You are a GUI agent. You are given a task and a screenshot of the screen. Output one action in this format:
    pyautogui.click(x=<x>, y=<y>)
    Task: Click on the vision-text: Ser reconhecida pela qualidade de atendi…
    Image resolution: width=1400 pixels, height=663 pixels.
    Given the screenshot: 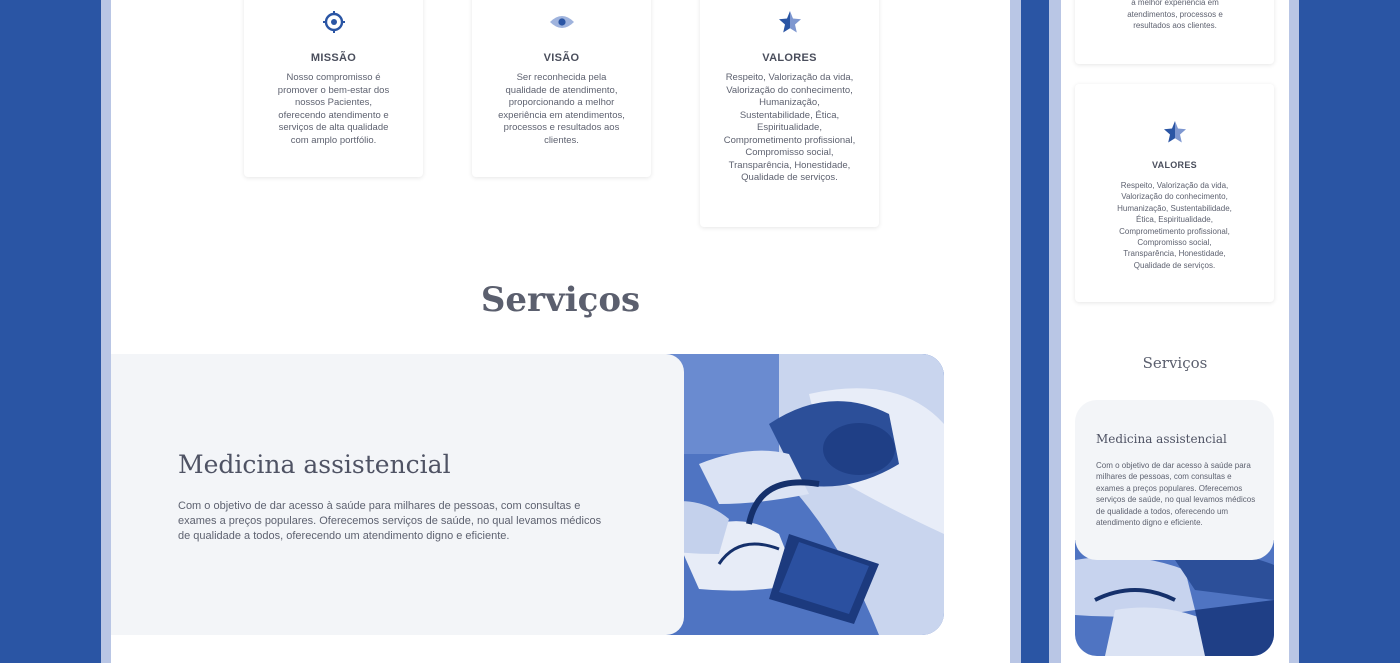 What is the action you would take?
    pyautogui.click(x=561, y=109)
    